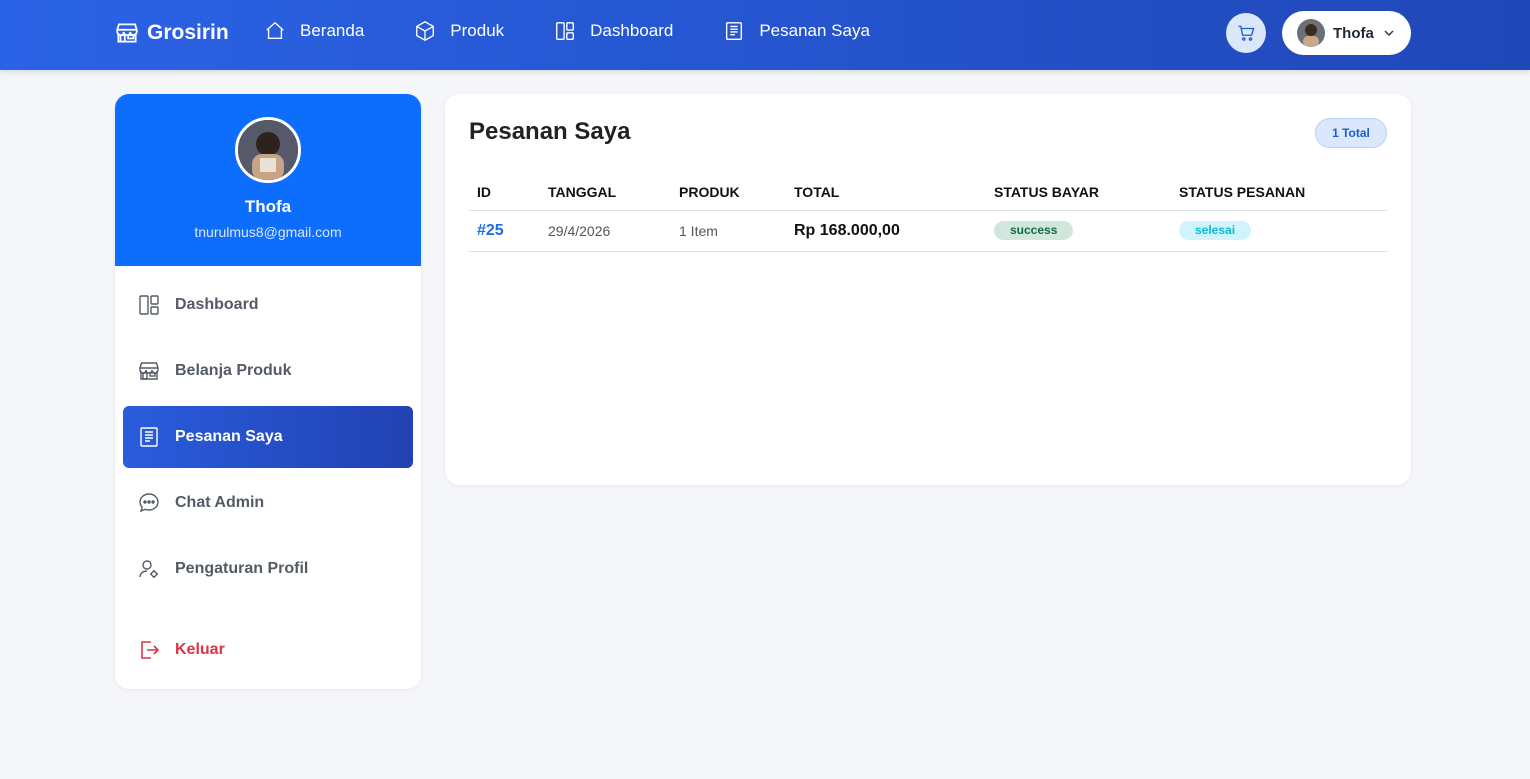 The height and width of the screenshot is (779, 1530). Describe the element at coordinates (268, 150) in the screenshot. I see `profile-avatar` at that location.